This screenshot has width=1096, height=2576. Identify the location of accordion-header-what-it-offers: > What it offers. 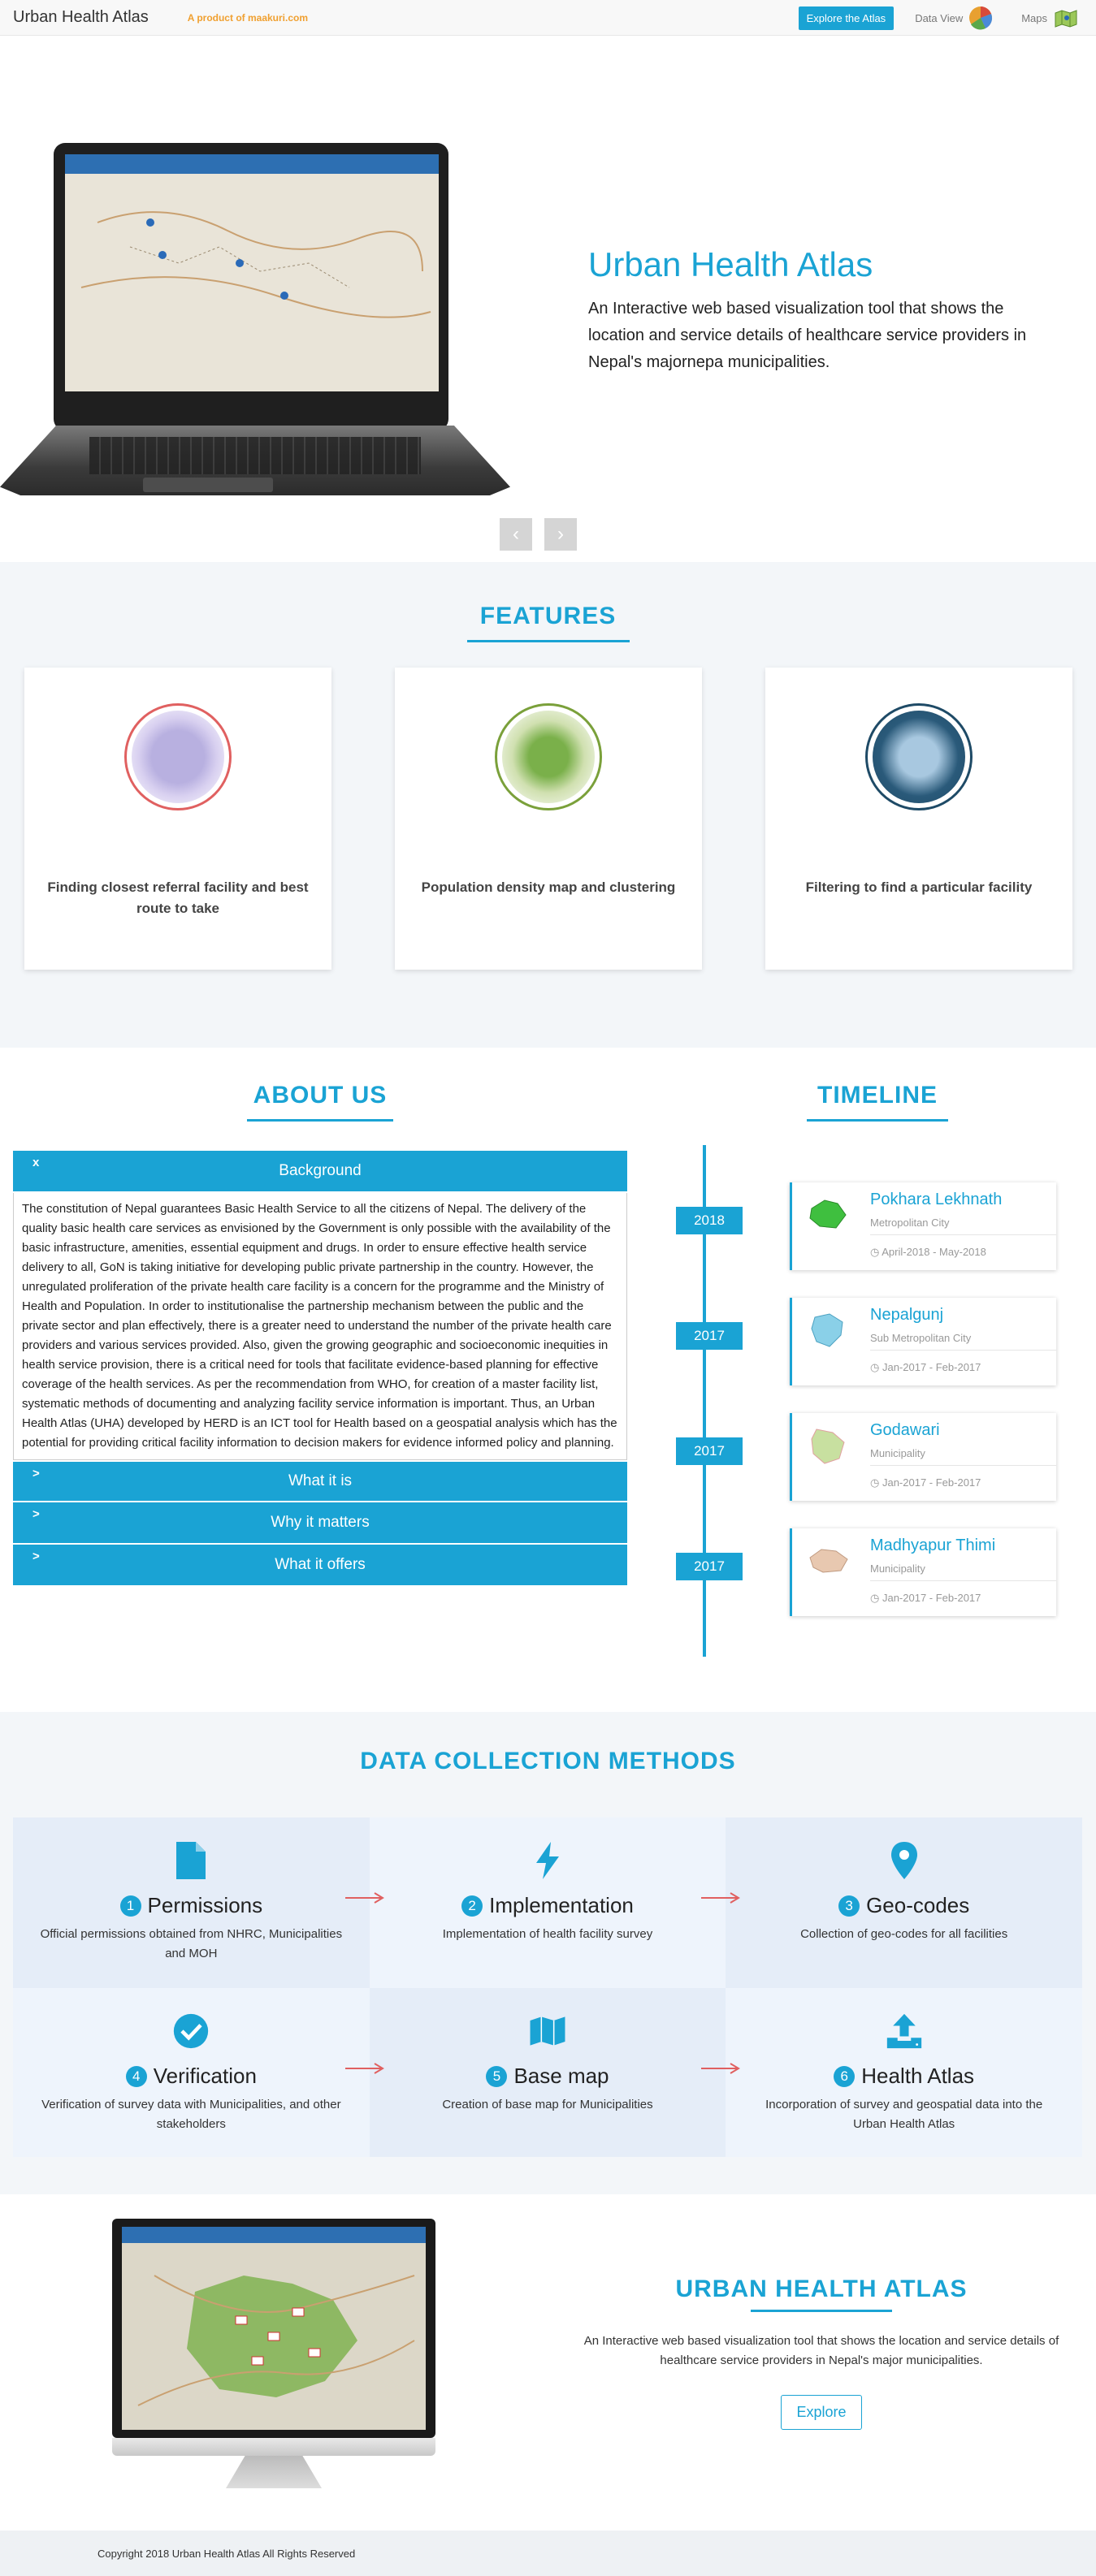
(320, 1566).